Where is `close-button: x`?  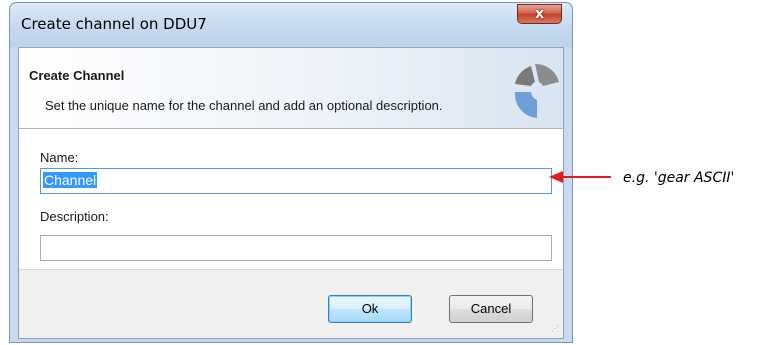
close-button: x is located at coordinates (539, 14).